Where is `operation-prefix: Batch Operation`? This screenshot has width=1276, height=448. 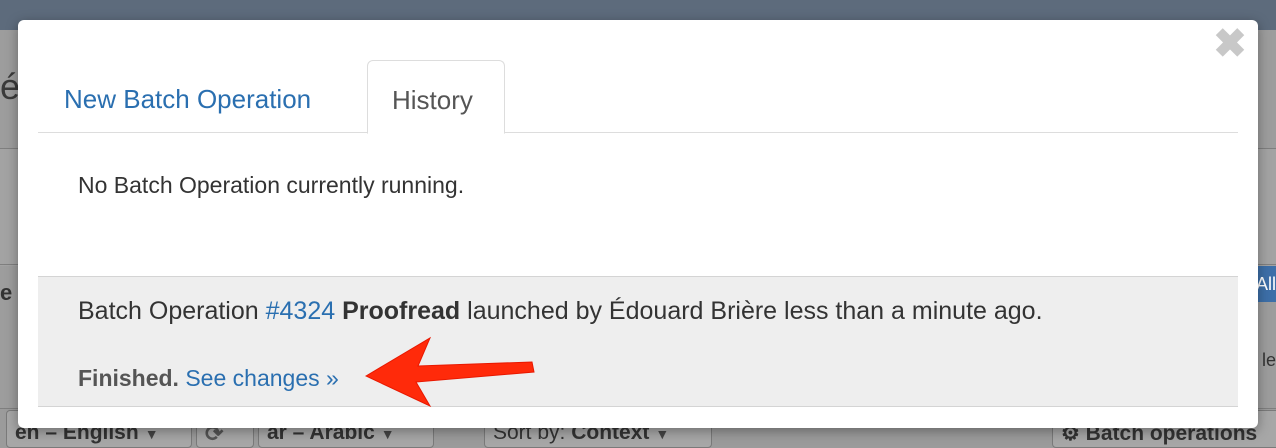
operation-prefix: Batch Operation is located at coordinates (168, 311).